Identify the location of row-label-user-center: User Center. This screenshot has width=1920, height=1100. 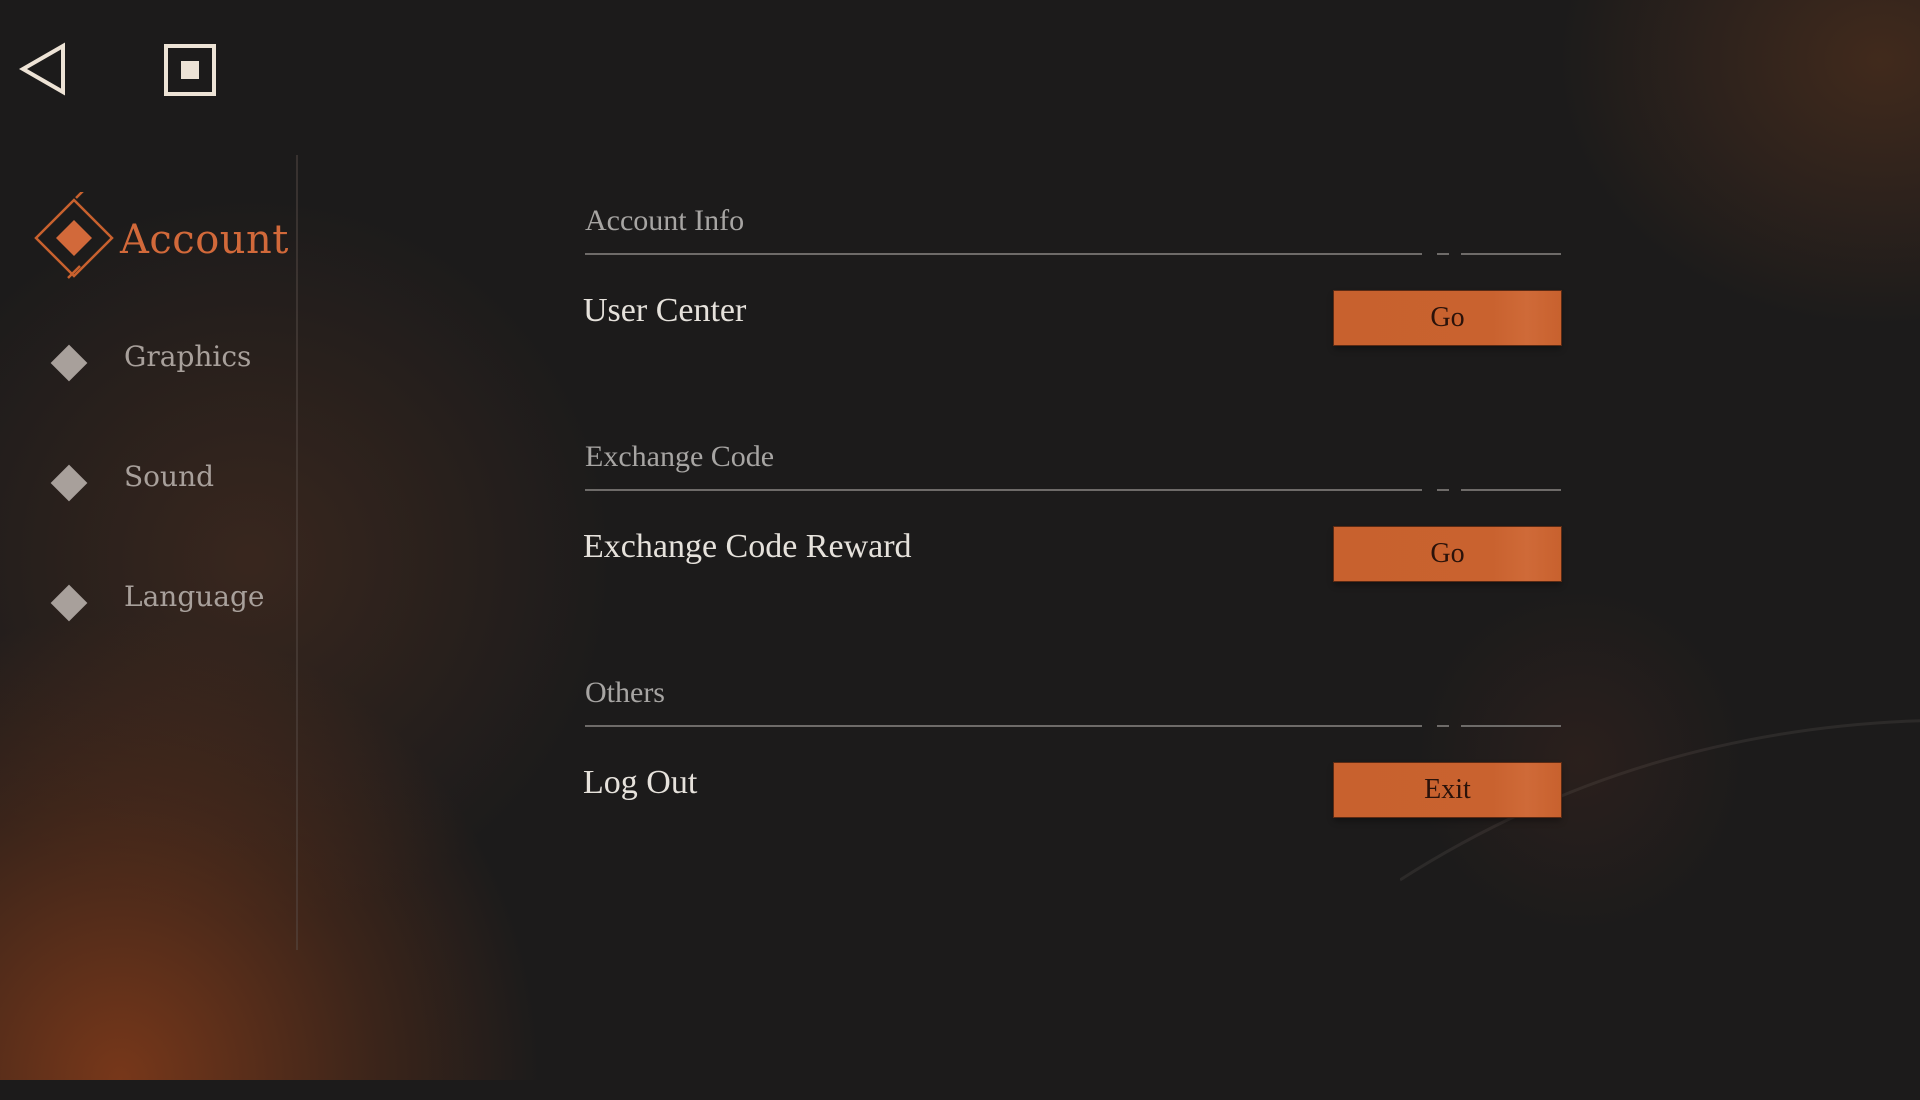
(665, 310).